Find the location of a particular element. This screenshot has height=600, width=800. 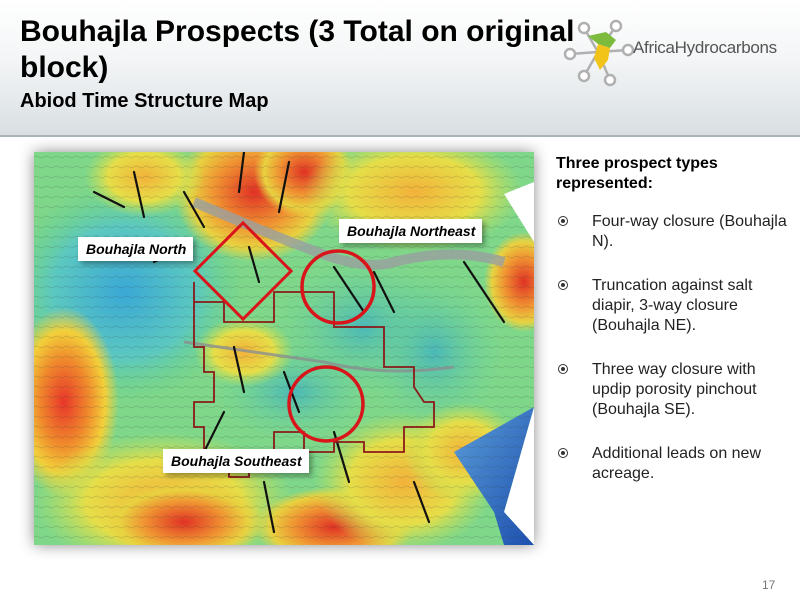

list-item: Additional leads on new acreage. is located at coordinates (673, 464).